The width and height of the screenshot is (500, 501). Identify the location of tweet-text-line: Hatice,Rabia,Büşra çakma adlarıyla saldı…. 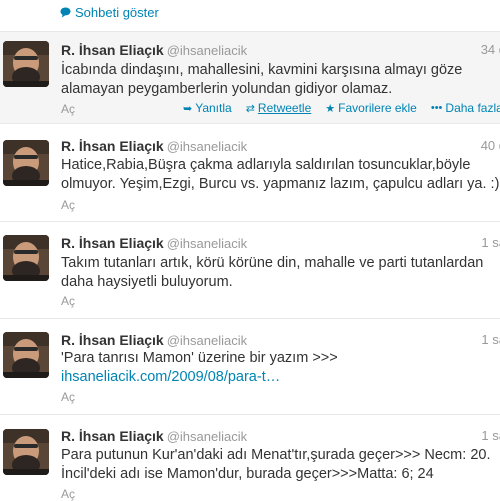
(266, 165).